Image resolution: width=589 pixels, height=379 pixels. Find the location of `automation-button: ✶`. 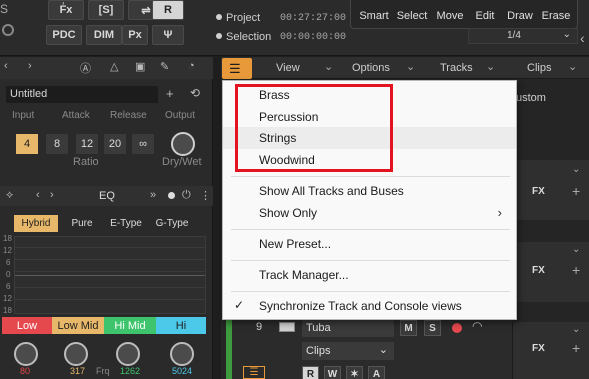

automation-button: ✶ is located at coordinates (354, 372).